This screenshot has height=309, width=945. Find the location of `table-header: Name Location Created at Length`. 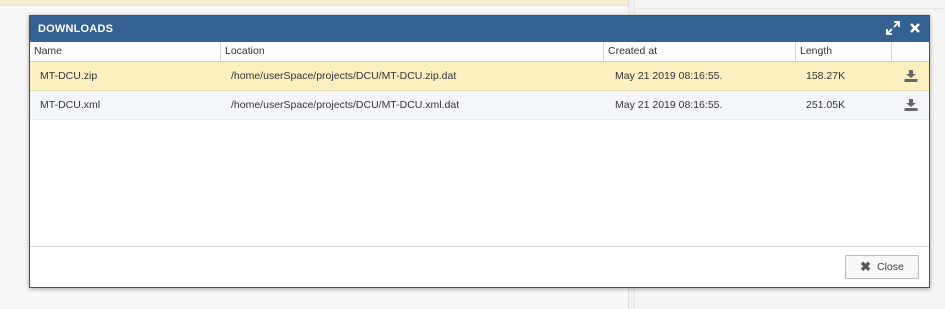

table-header: Name Location Created at Length is located at coordinates (479, 52).